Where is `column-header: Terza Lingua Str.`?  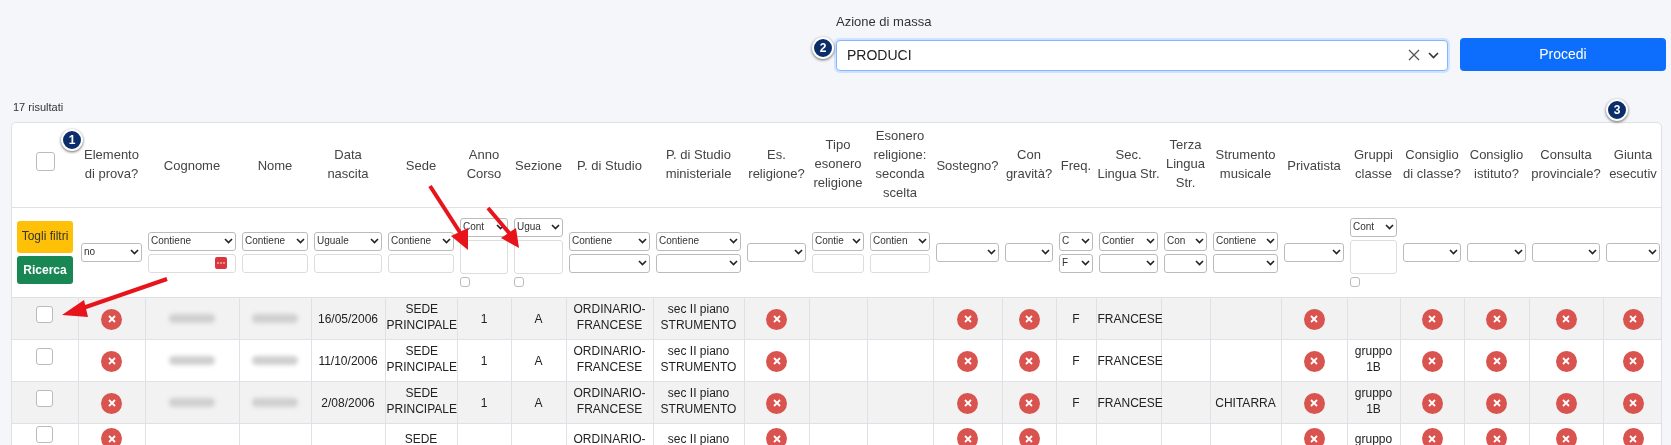
column-header: Terza Lingua Str. is located at coordinates (1185, 164).